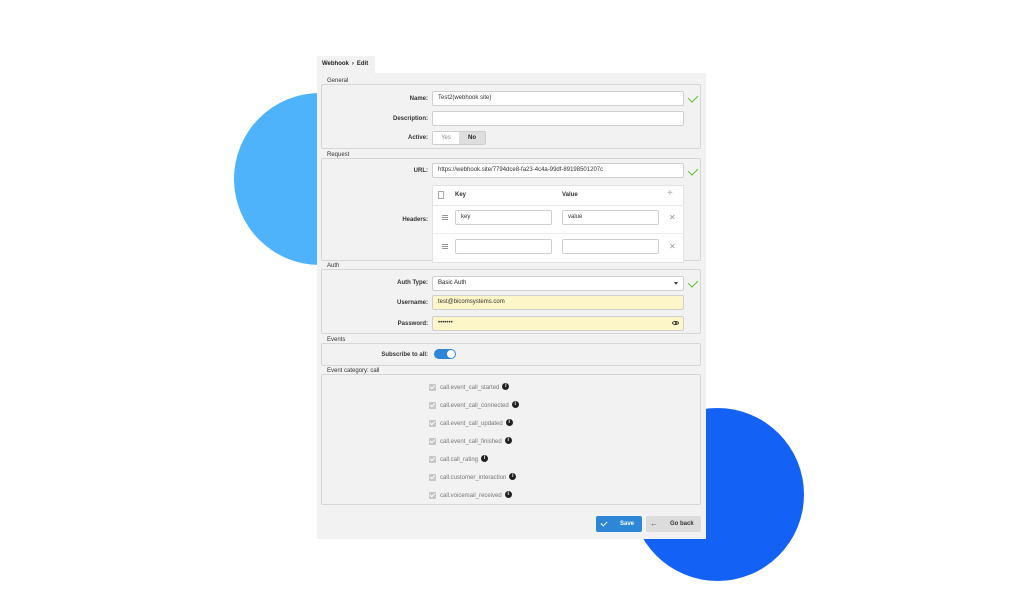  Describe the element at coordinates (352, 64) in the screenshot. I see `chevron-right-icon: ›` at that location.